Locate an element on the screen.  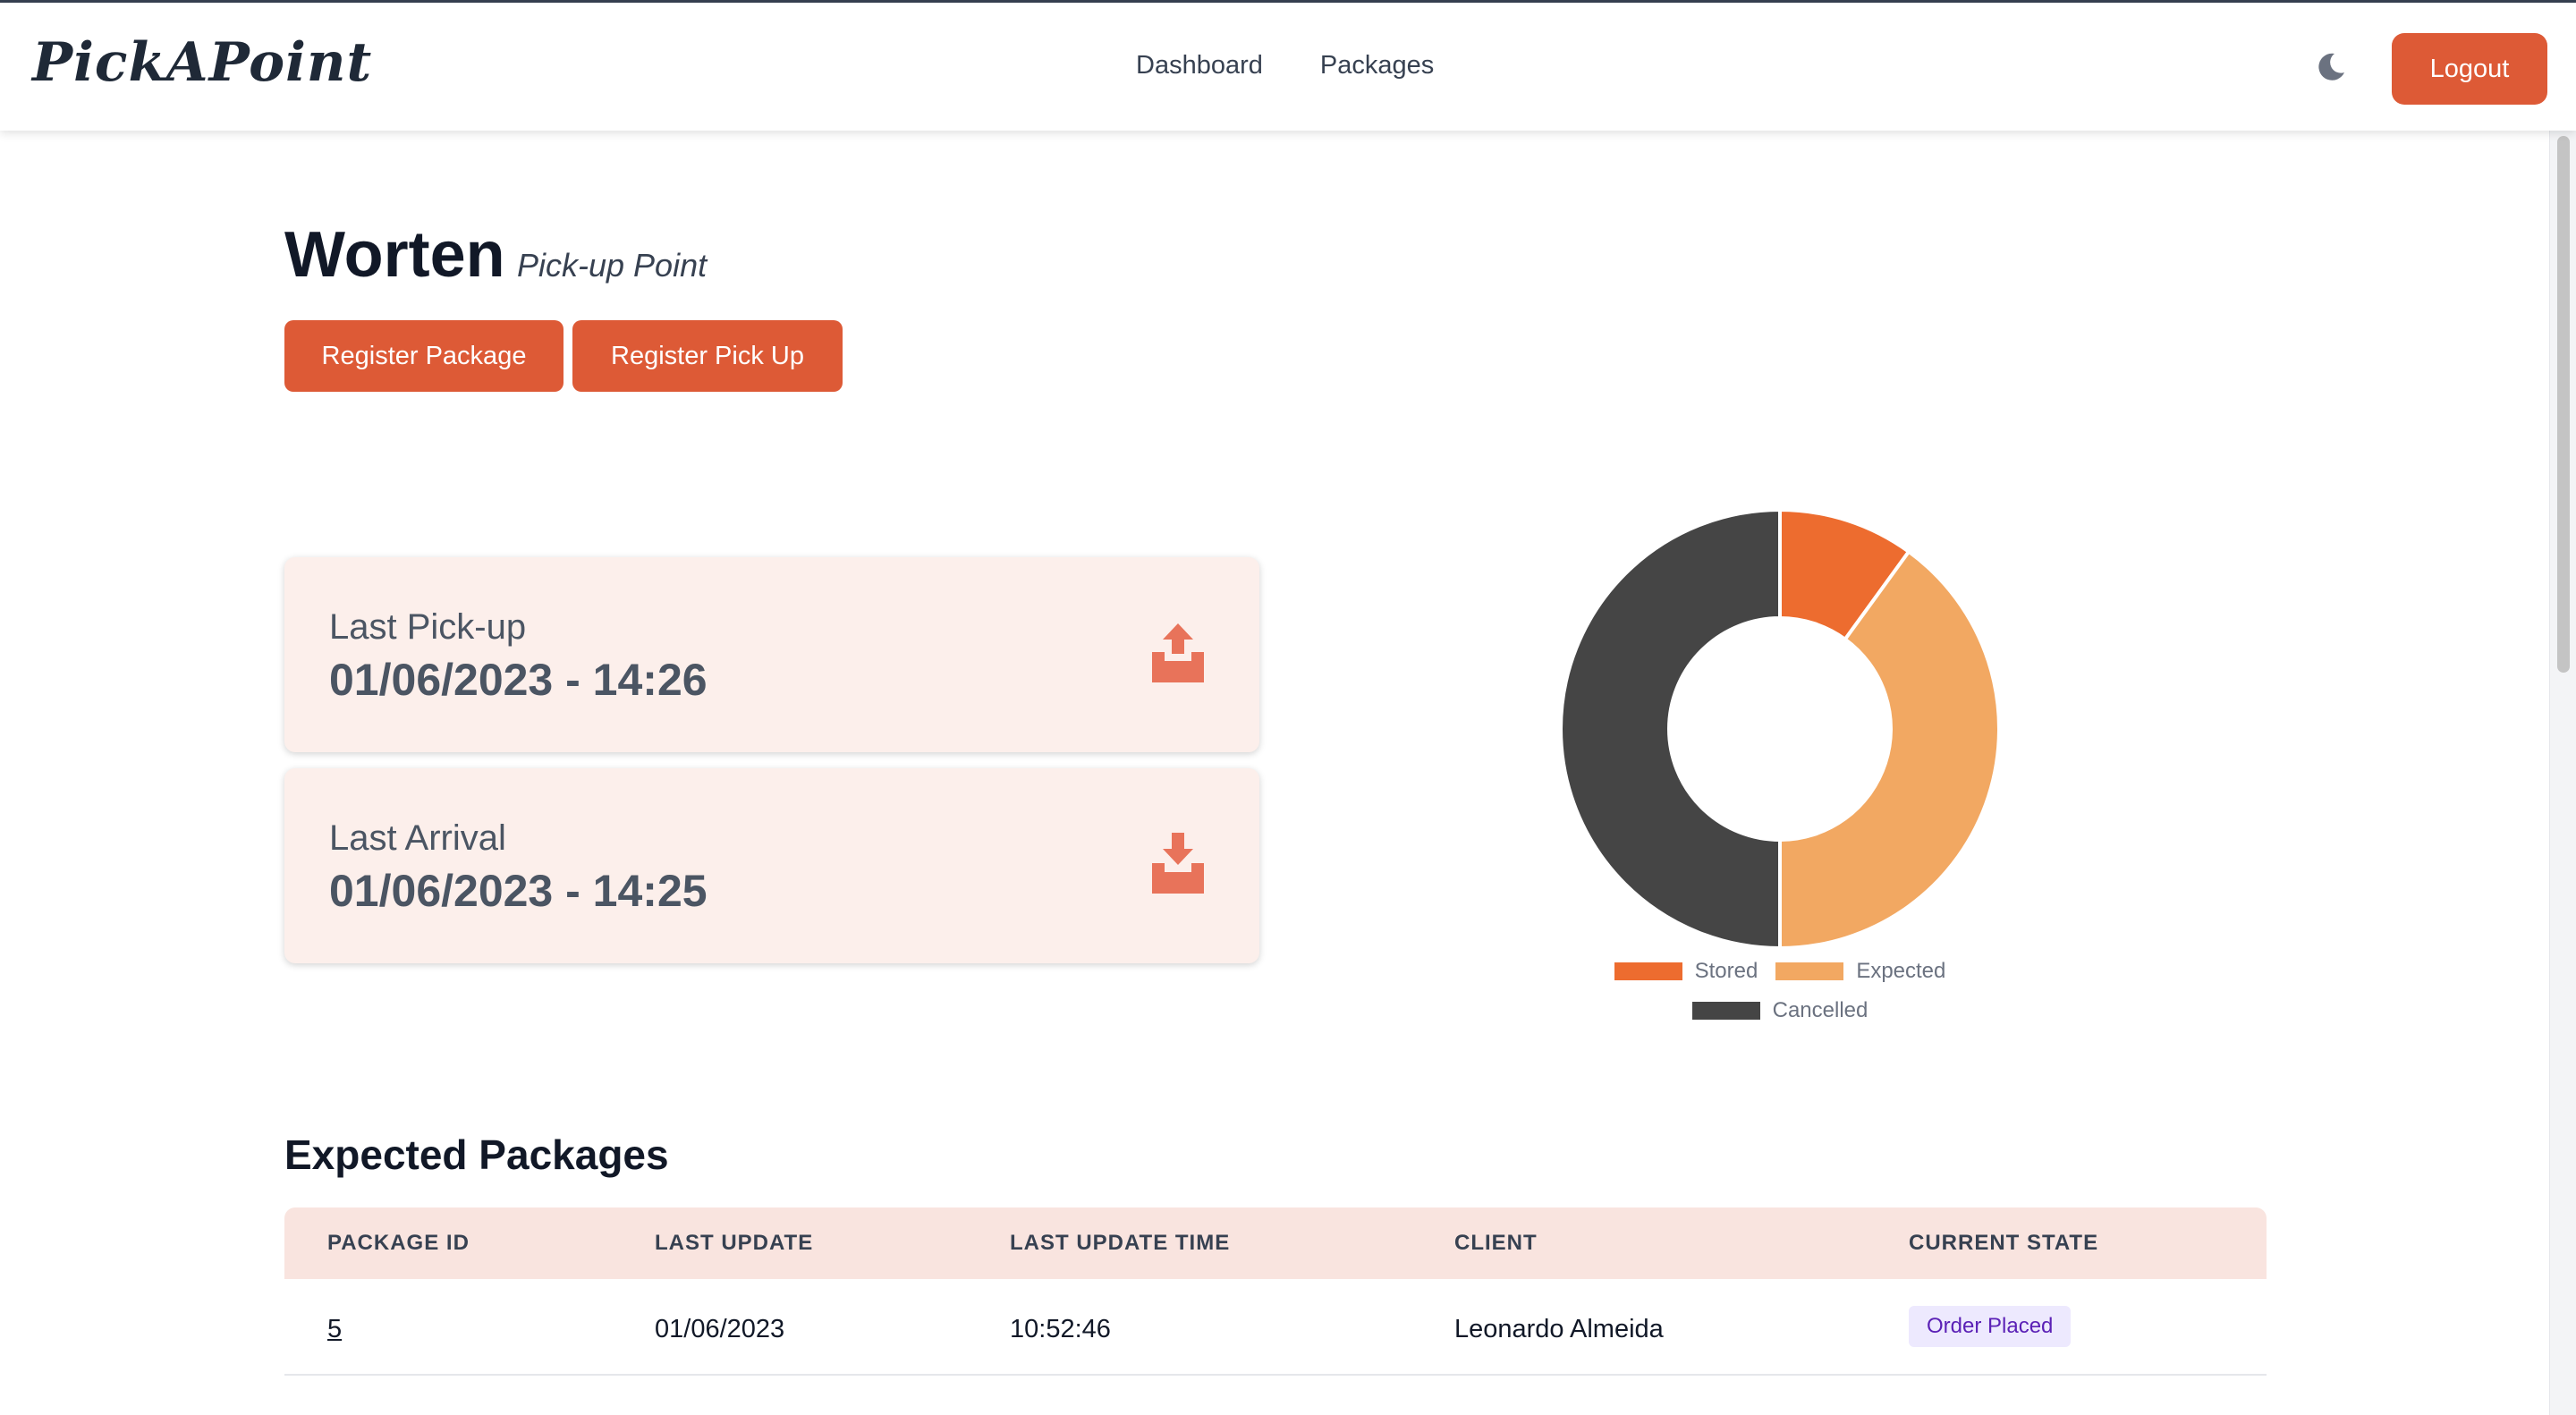
chart-legend: Stored Expected Cancelled is located at coordinates (1780, 999).